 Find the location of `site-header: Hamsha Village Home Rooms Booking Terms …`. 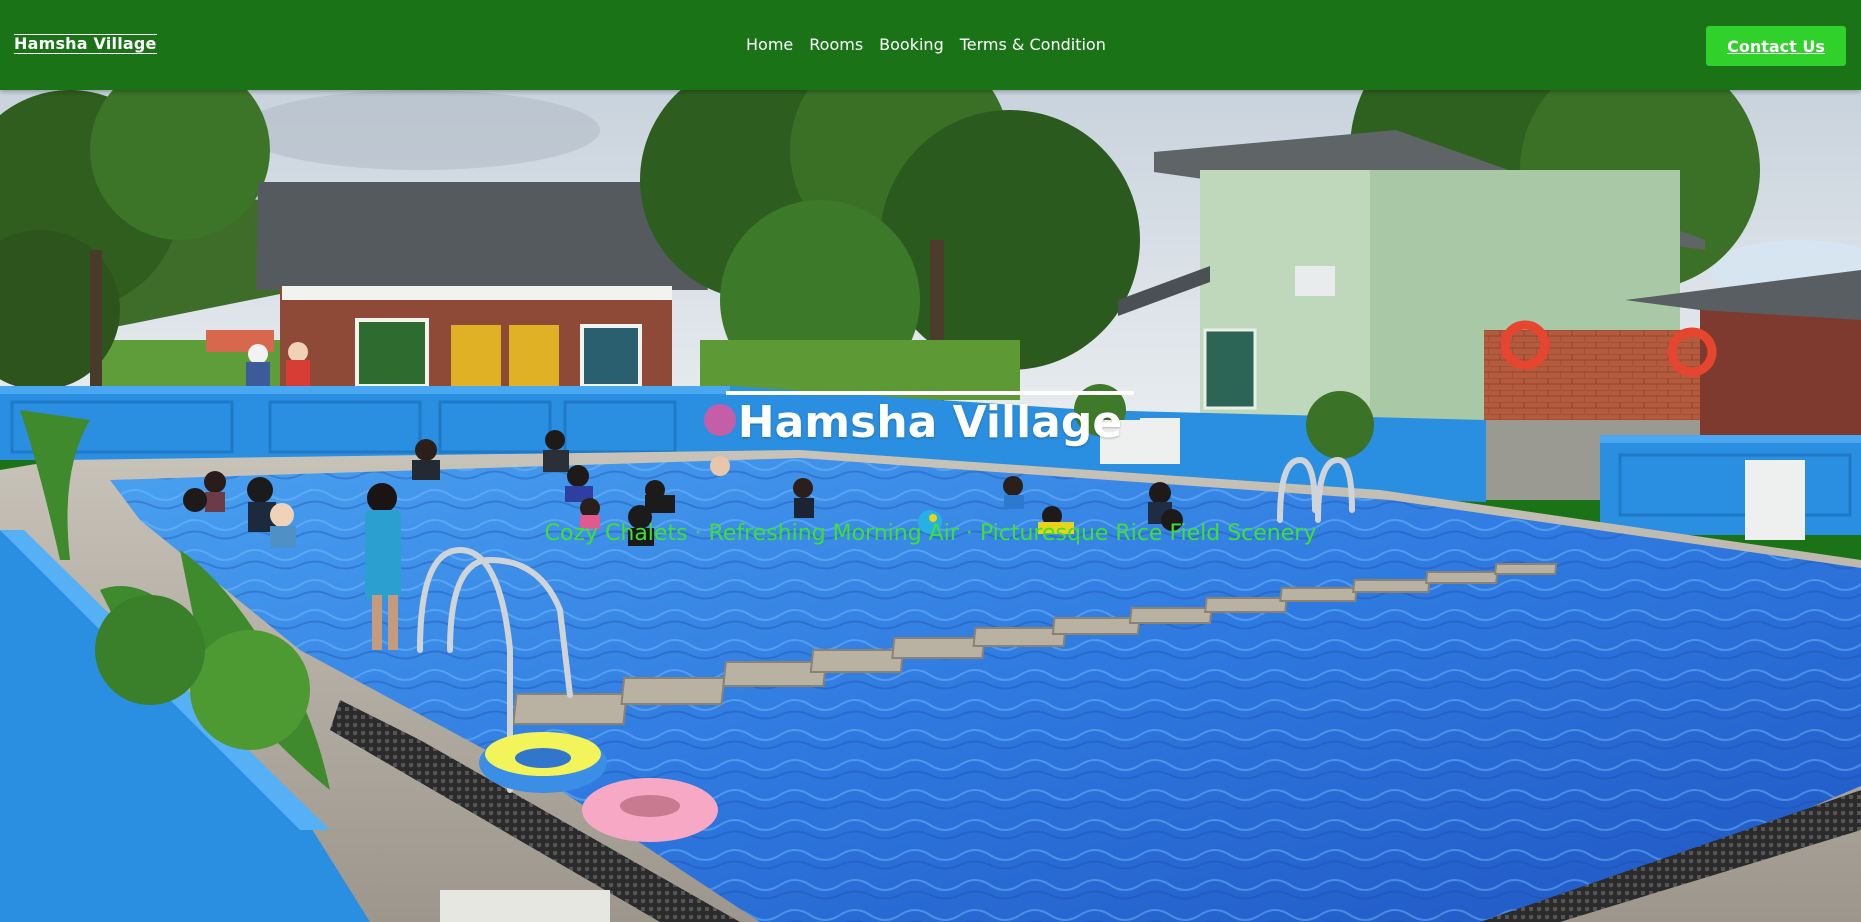

site-header: Hamsha Village Home Rooms Booking Terms … is located at coordinates (930, 45).